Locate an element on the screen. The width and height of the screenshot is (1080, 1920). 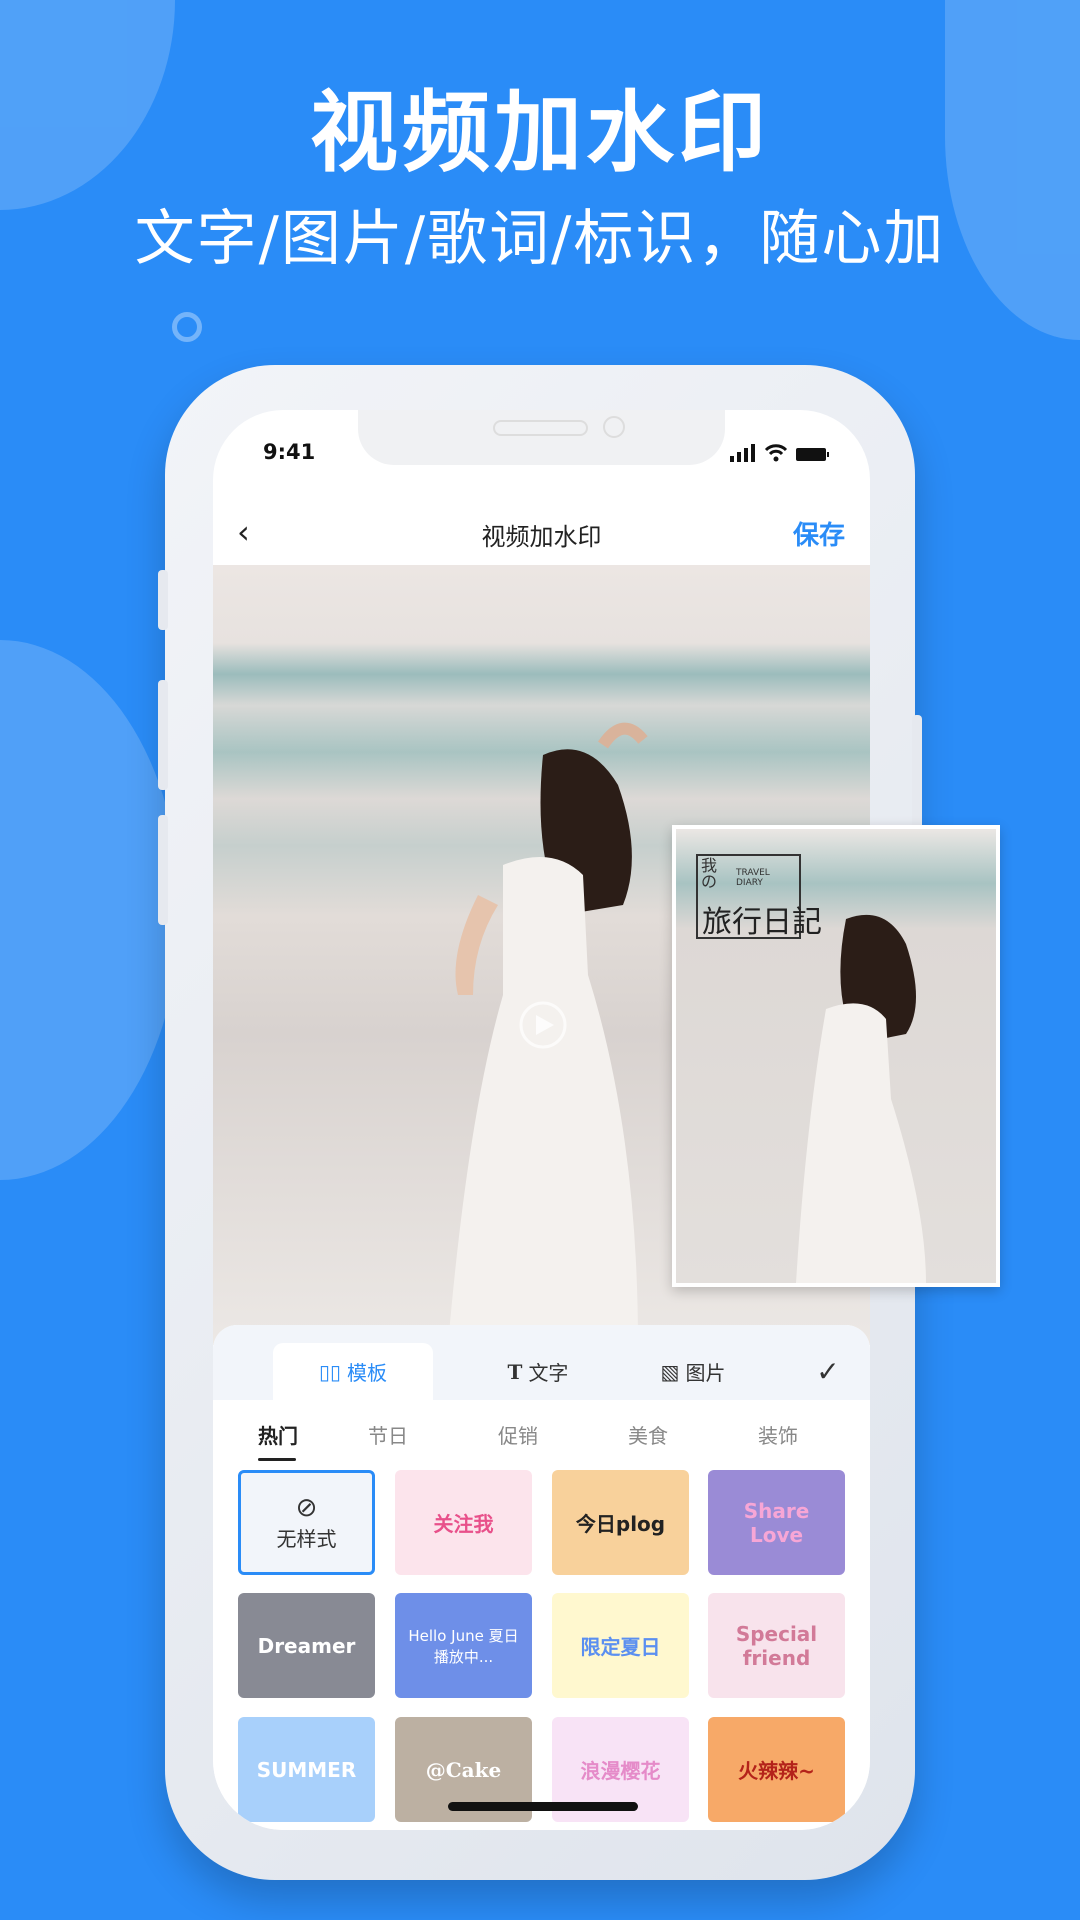
template-tile: Share Love is located at coordinates (776, 1522).